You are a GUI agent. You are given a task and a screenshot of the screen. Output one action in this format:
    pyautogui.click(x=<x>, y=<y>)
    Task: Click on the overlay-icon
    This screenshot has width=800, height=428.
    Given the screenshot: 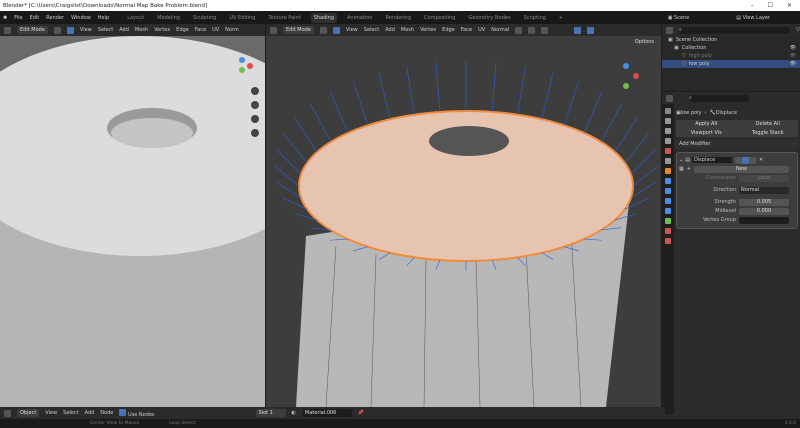 What is the action you would take?
    pyautogui.click(x=578, y=30)
    